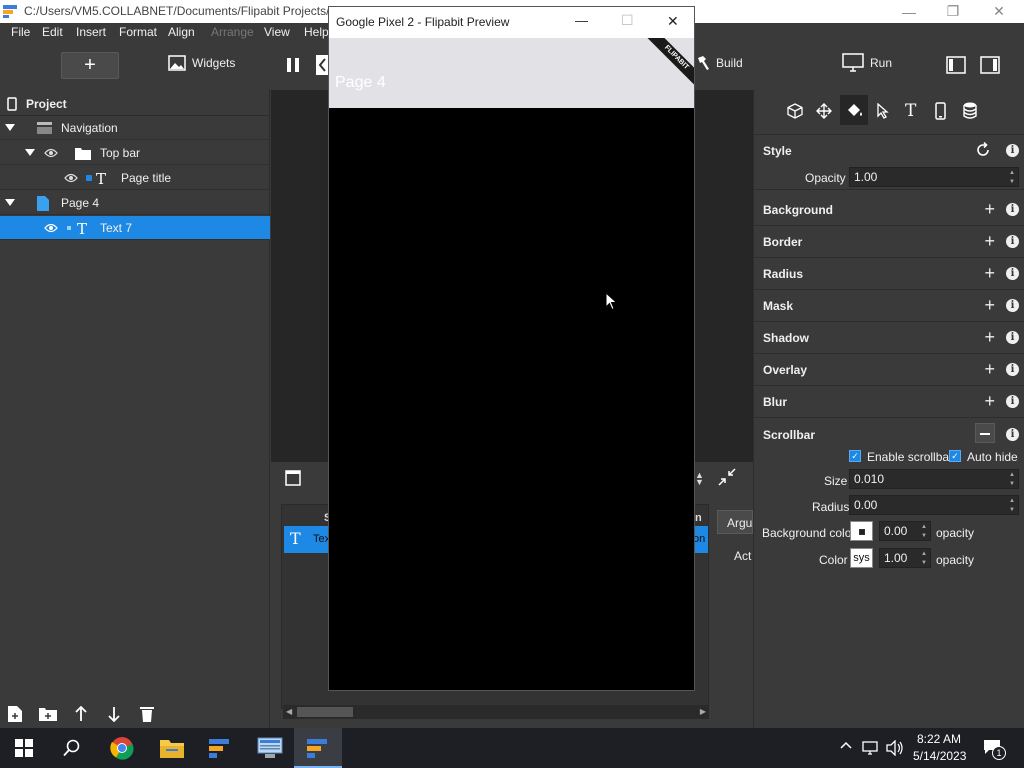 The image size is (1024, 768). I want to click on build-button: Build, so click(719, 63).